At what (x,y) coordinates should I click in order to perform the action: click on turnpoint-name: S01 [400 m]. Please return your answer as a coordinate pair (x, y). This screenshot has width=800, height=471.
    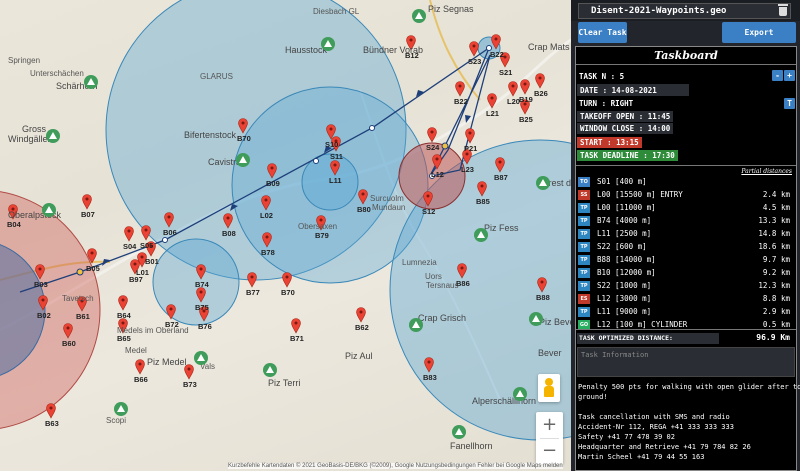
    Looking at the image, I should click on (622, 181).